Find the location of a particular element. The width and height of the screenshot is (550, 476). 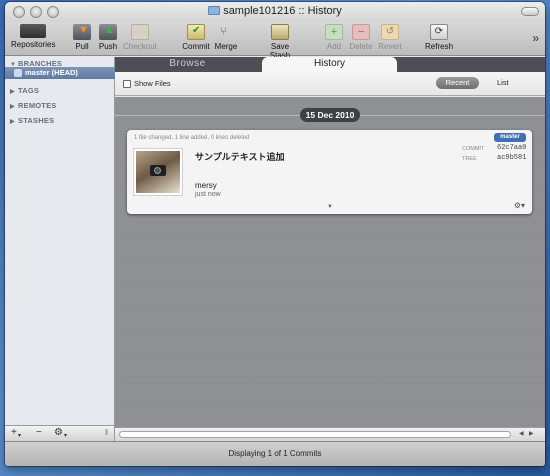

sidebar-footer: + ▾ − ⚙ ▾ ⦀ is located at coordinates (60, 433).